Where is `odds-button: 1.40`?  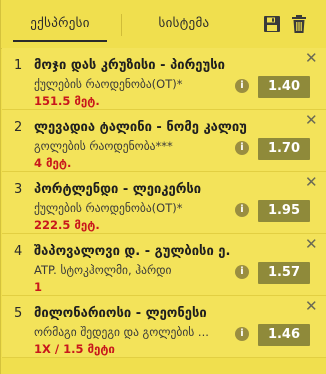 odds-button: 1.40 is located at coordinates (284, 87).